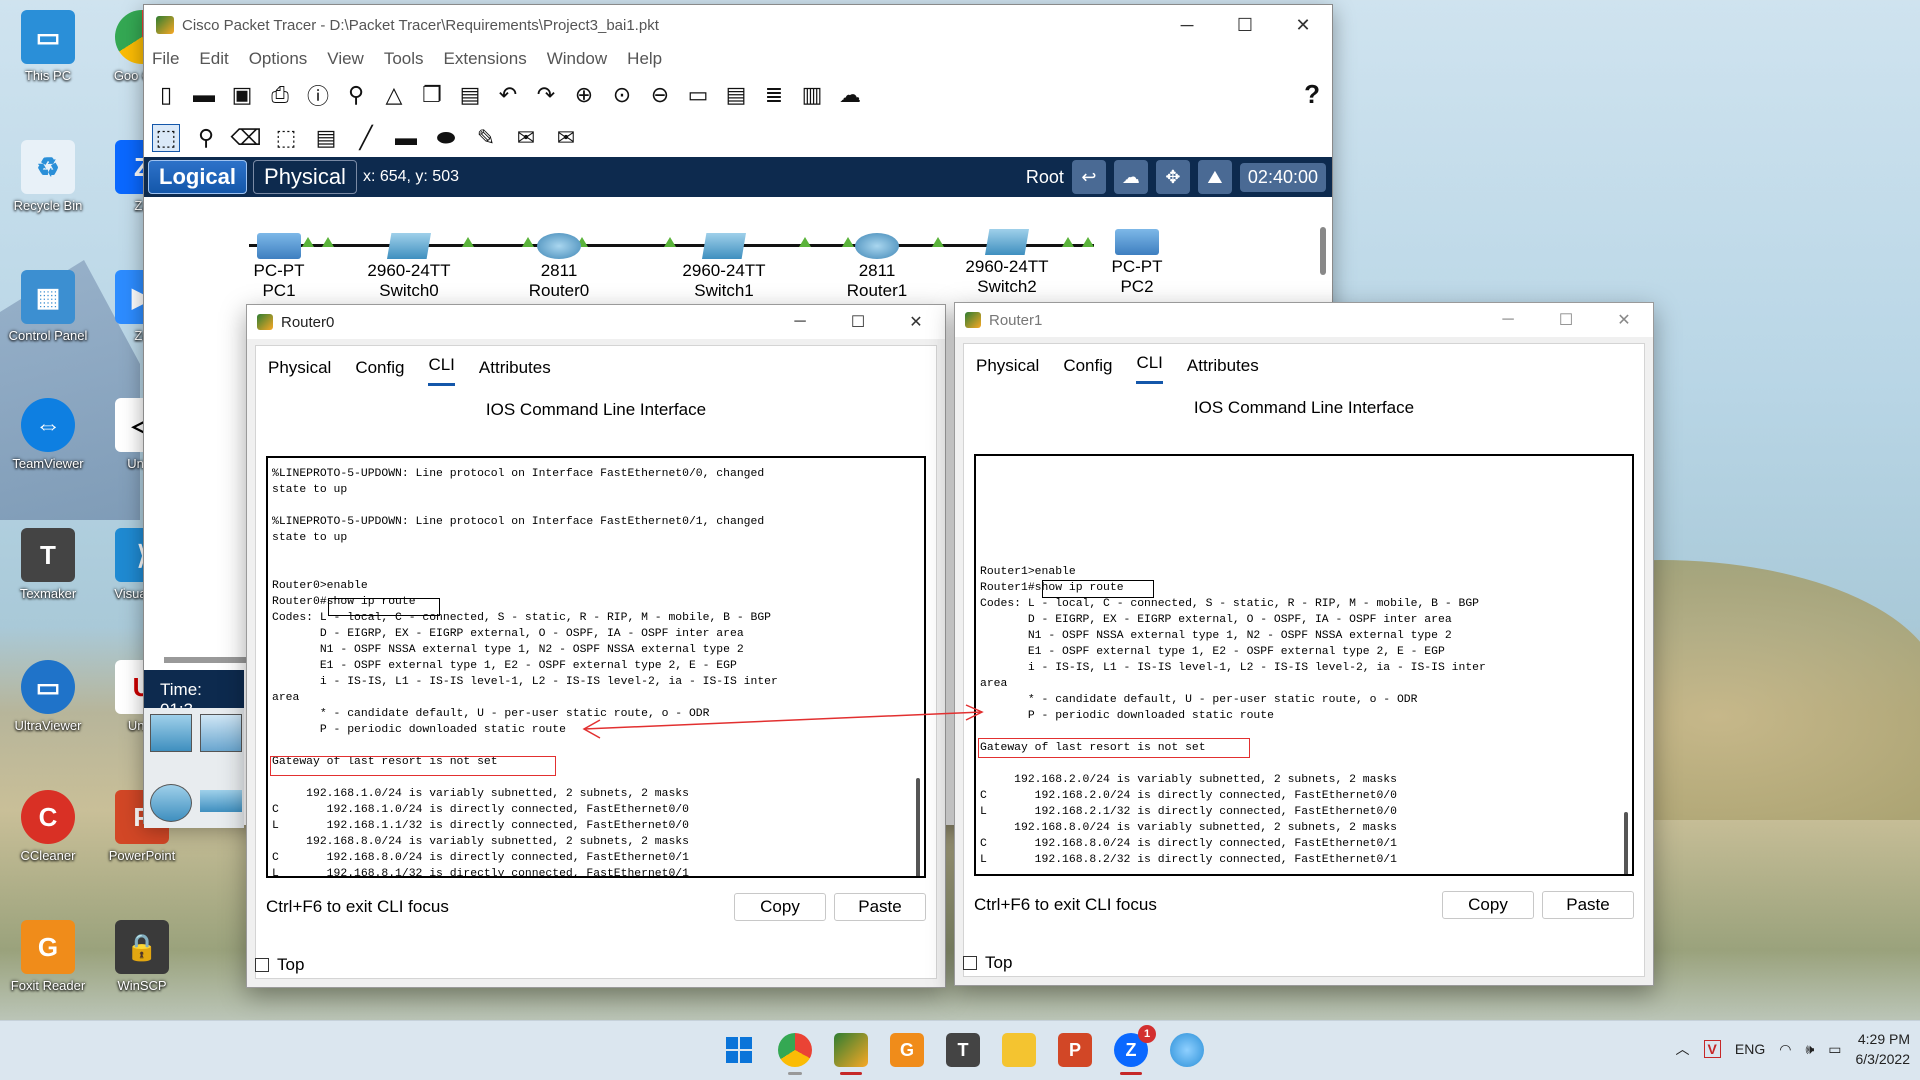  Describe the element at coordinates (566, 138) in the screenshot. I see `add-complex-pdu-icon: ✉` at that location.